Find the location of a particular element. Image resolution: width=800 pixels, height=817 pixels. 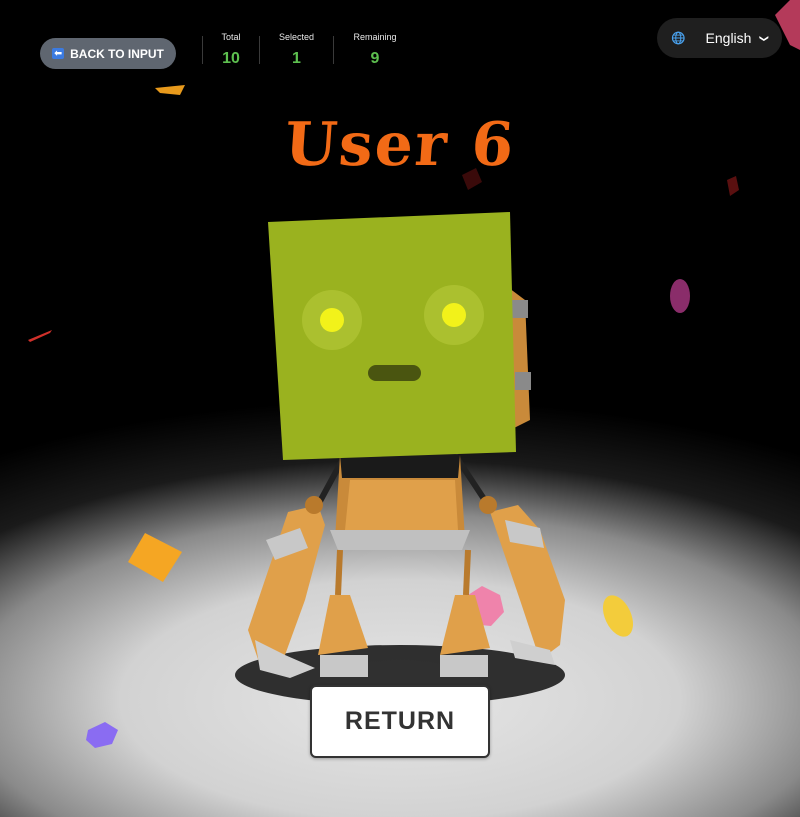

robot-eye-right is located at coordinates (454, 315).